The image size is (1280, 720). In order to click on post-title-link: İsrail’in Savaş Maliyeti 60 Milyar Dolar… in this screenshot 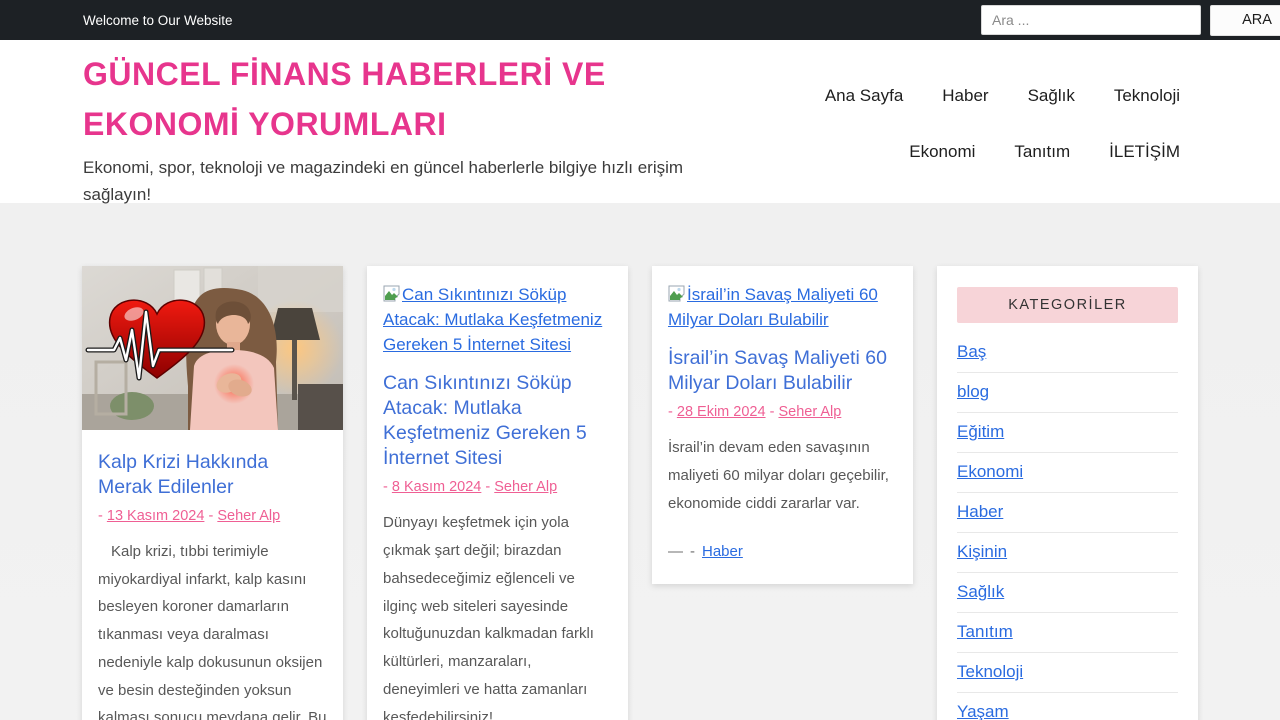, I will do `click(782, 371)`.